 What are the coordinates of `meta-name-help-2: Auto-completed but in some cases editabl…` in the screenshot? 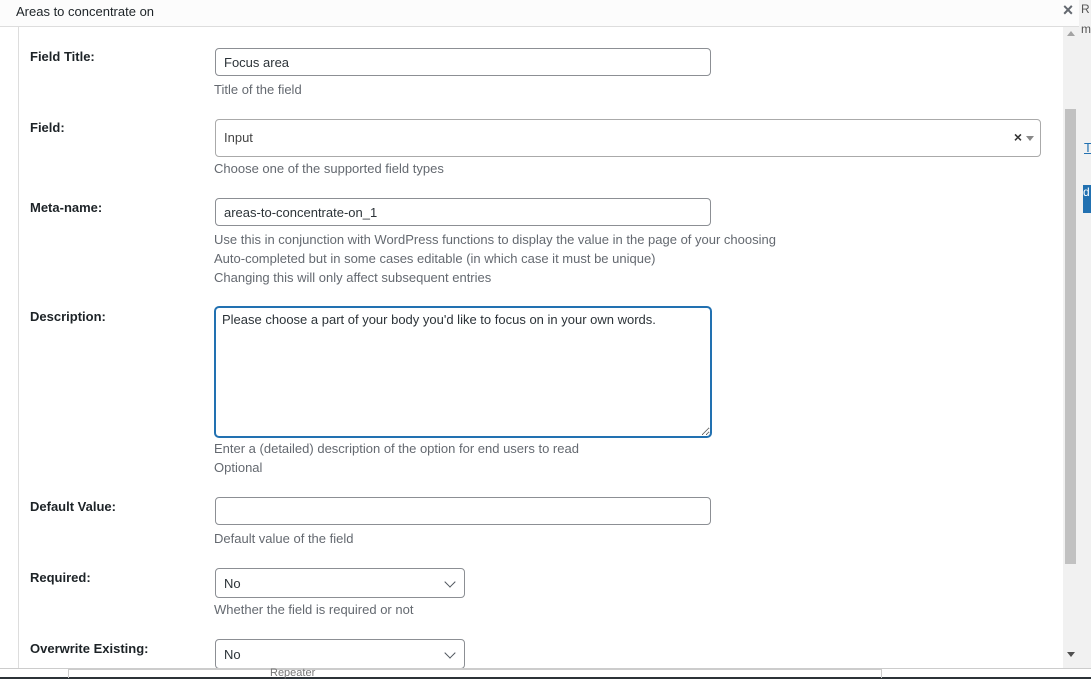 It's located at (435, 258).